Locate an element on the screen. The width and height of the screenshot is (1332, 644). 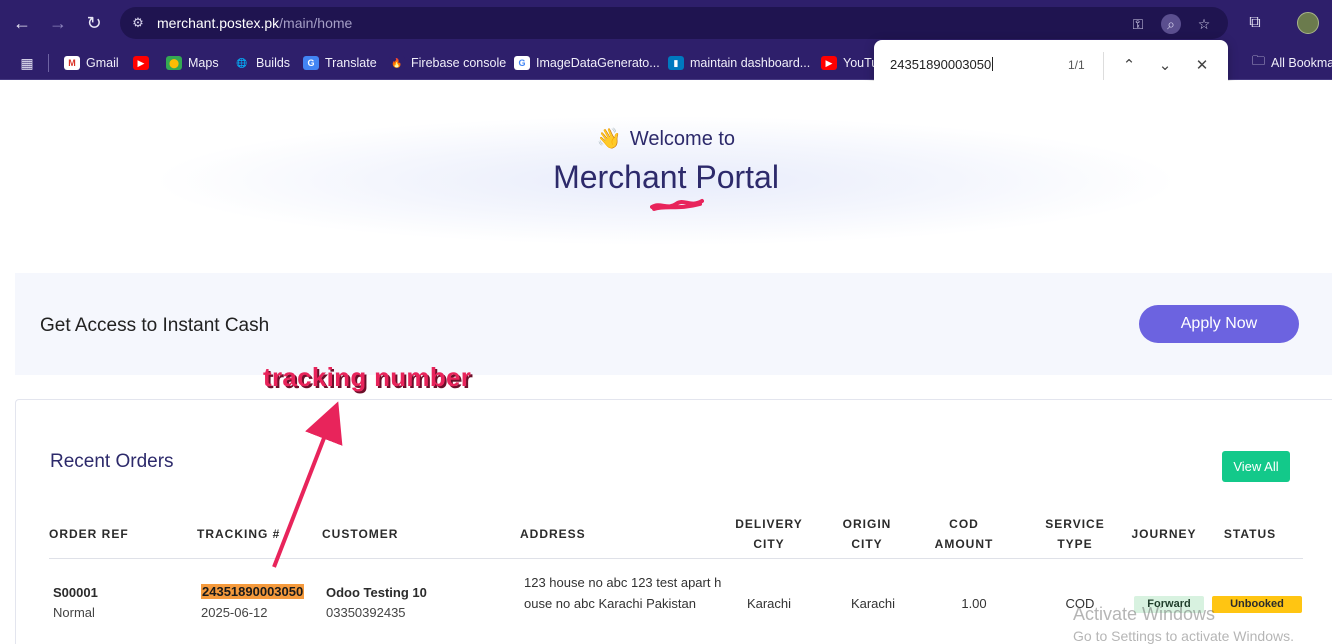
bookmark-label: Gmail is located at coordinates (102, 63).